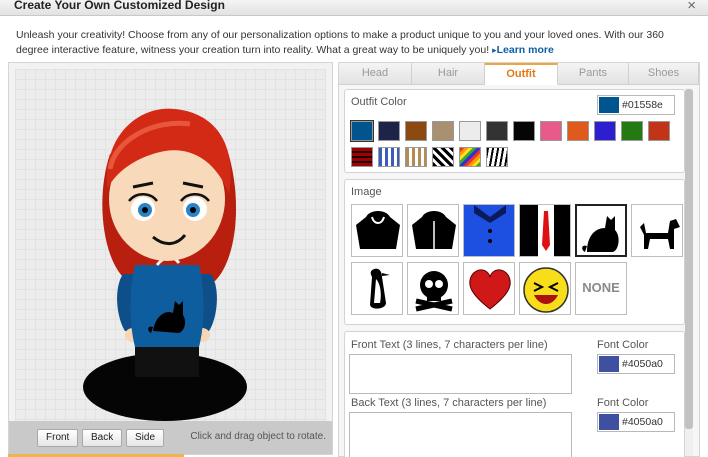  Describe the element at coordinates (632, 131) in the screenshot. I see `swatch-green` at that location.